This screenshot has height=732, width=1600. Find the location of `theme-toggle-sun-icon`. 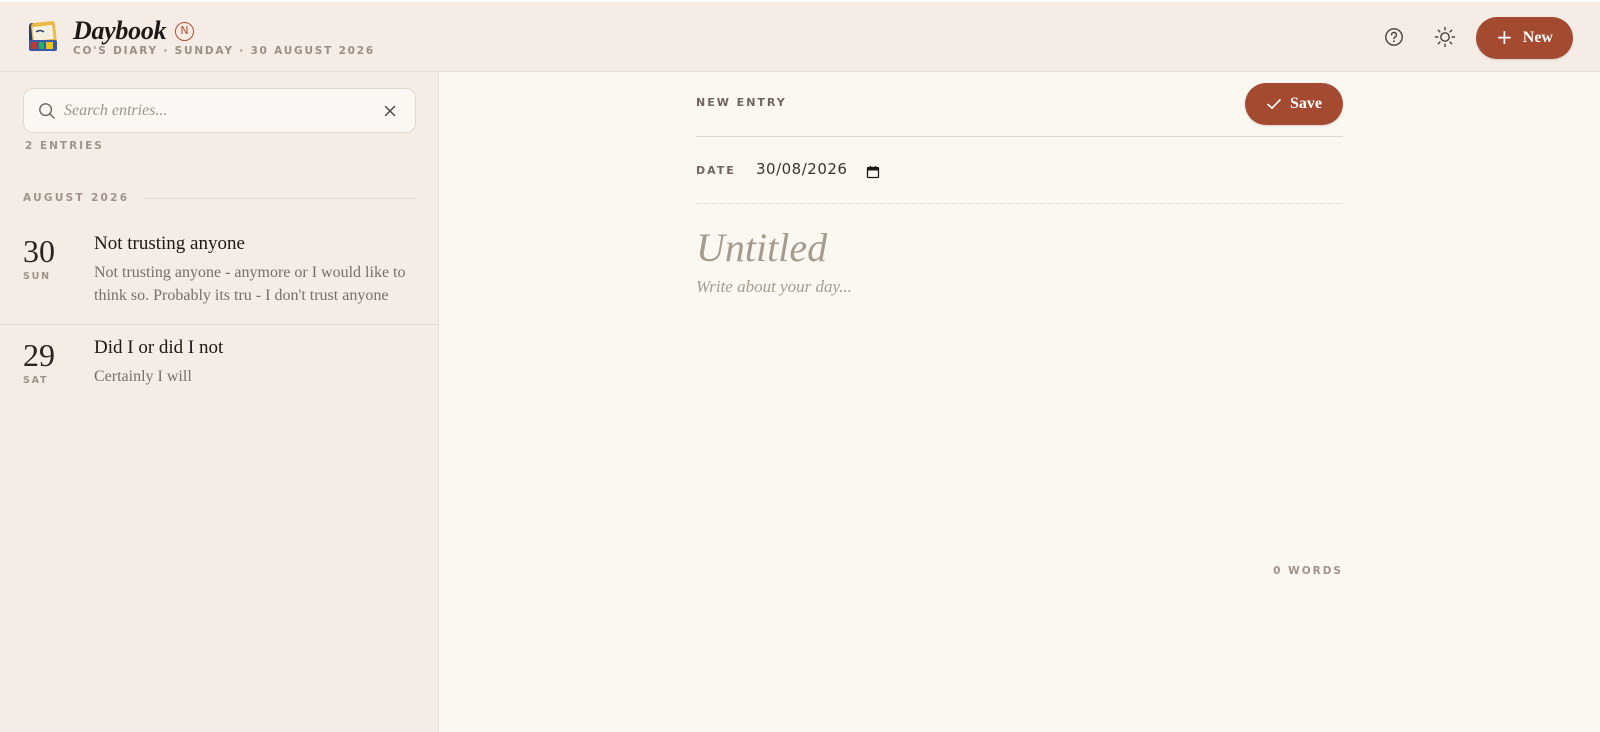

theme-toggle-sun-icon is located at coordinates (1445, 37).